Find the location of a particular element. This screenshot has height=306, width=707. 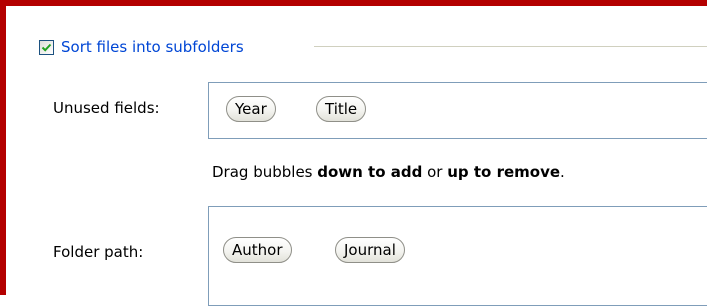

bubble-journal: Journal is located at coordinates (370, 250).